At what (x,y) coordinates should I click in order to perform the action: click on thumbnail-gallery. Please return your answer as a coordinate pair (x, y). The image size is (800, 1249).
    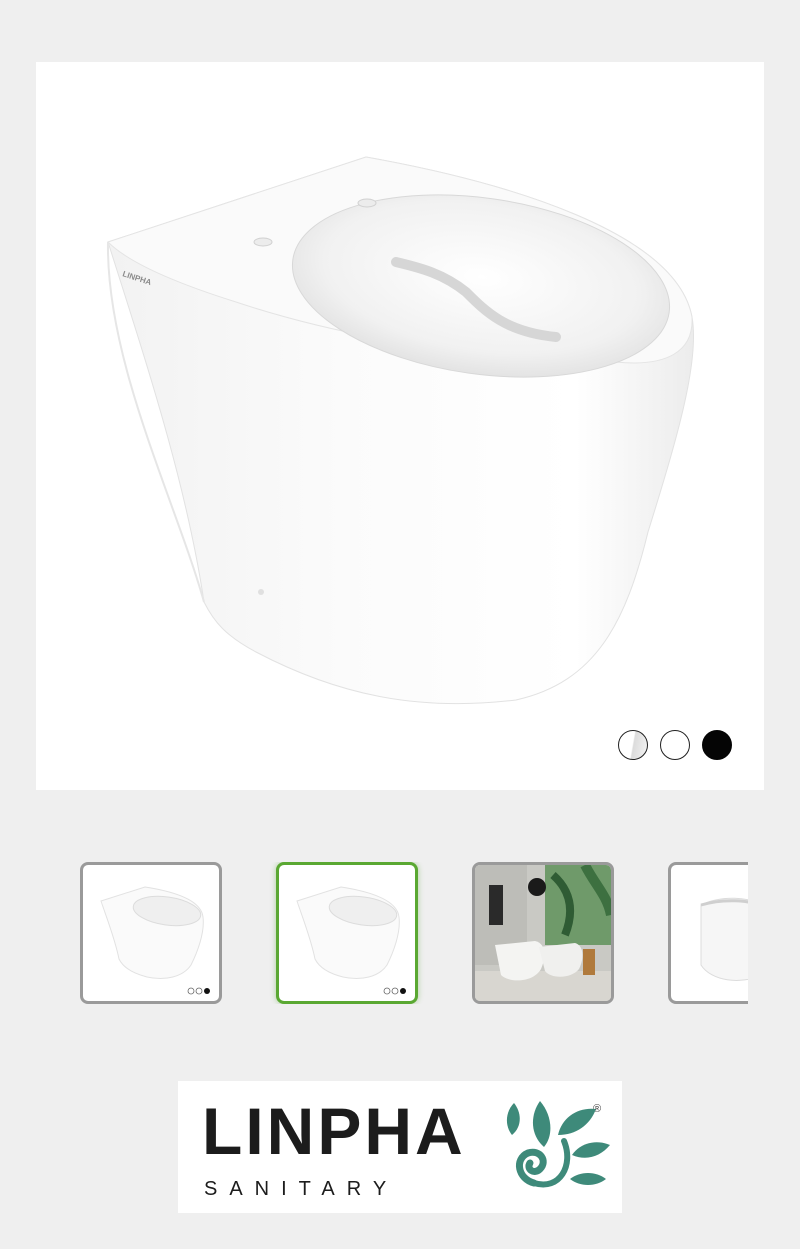
    Looking at the image, I should click on (414, 933).